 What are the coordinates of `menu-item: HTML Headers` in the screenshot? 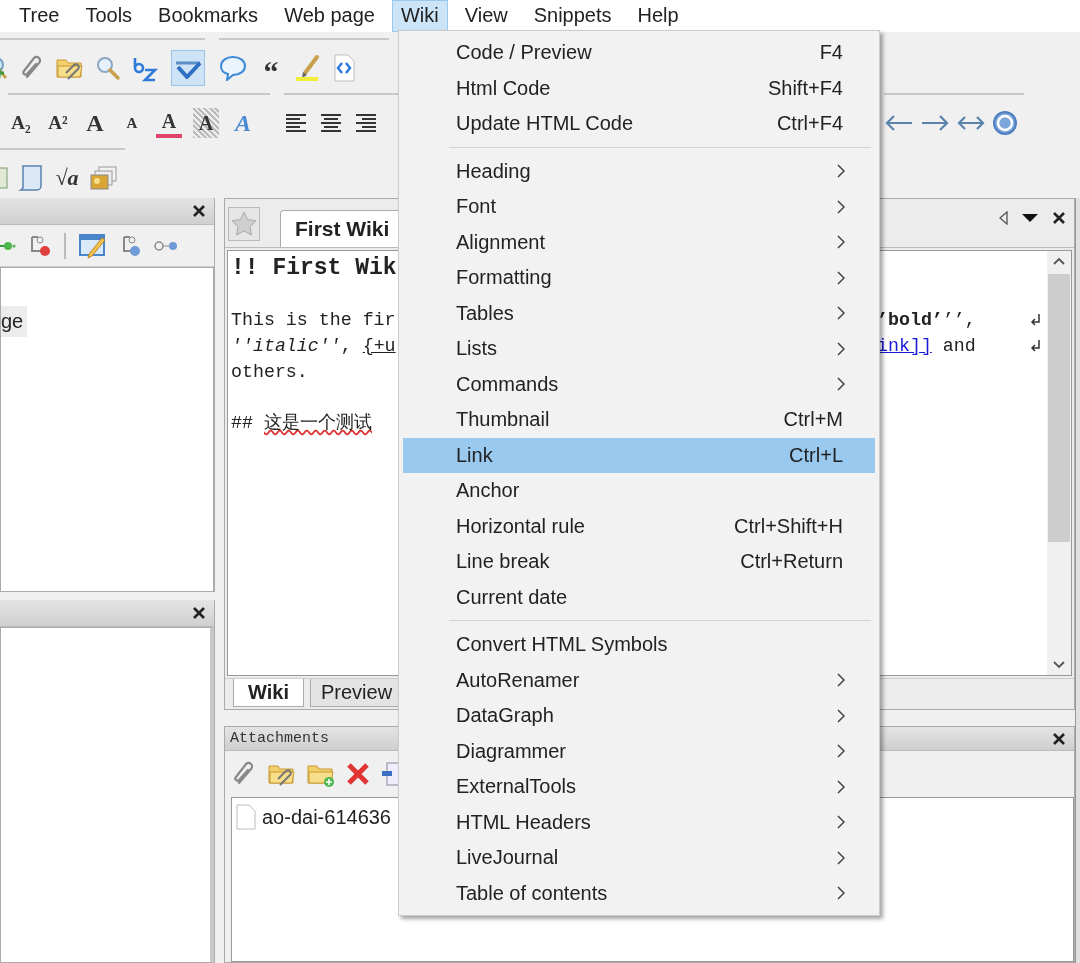 It's located at (639, 822).